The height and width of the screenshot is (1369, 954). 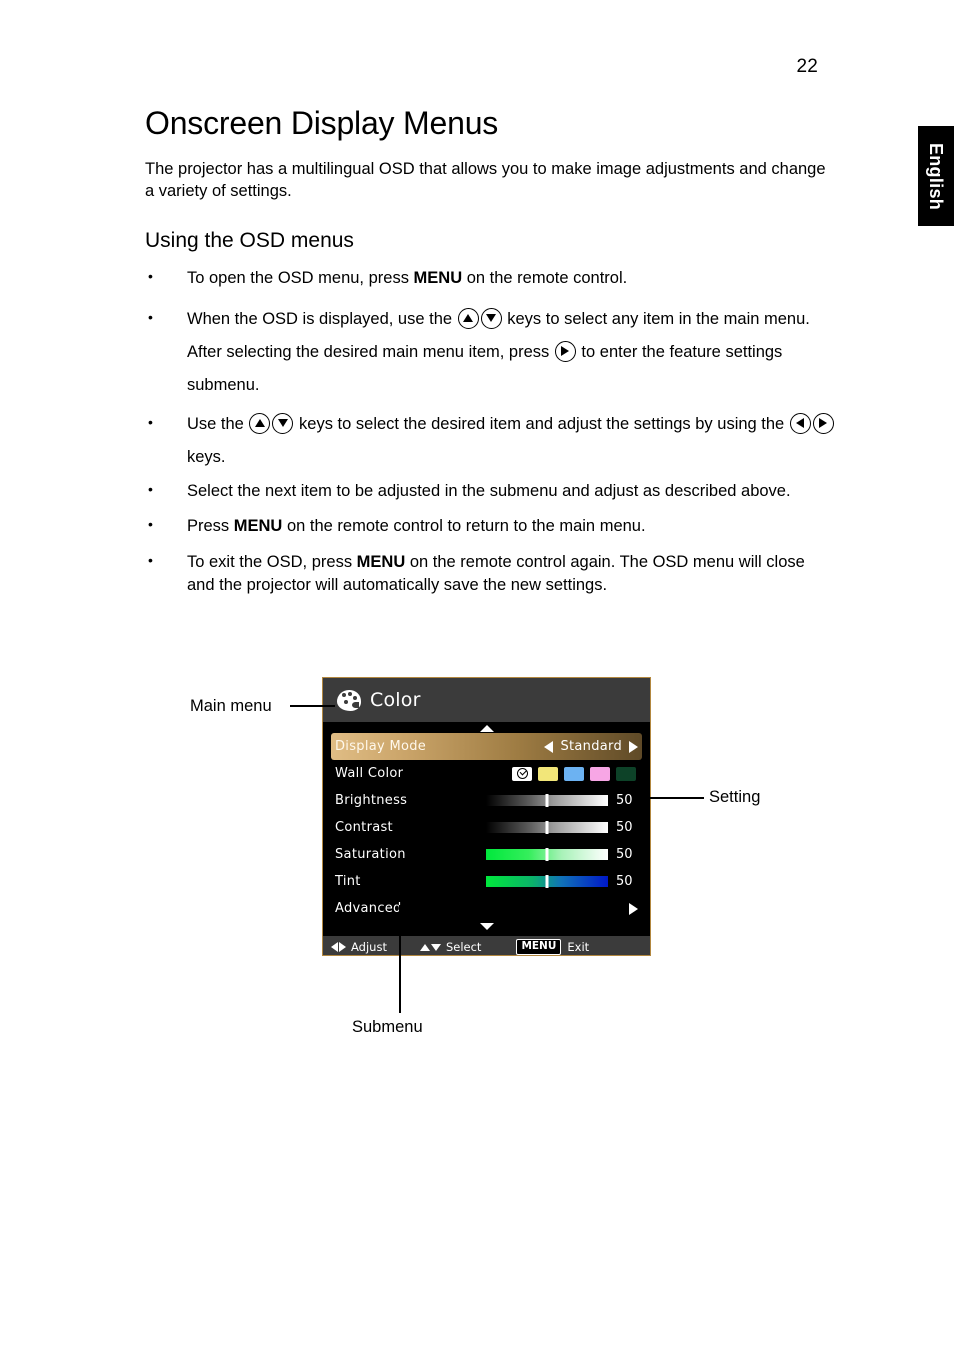 What do you see at coordinates (486, 746) in the screenshot?
I see `osd-row-display-mode: Display Mode Standard` at bounding box center [486, 746].